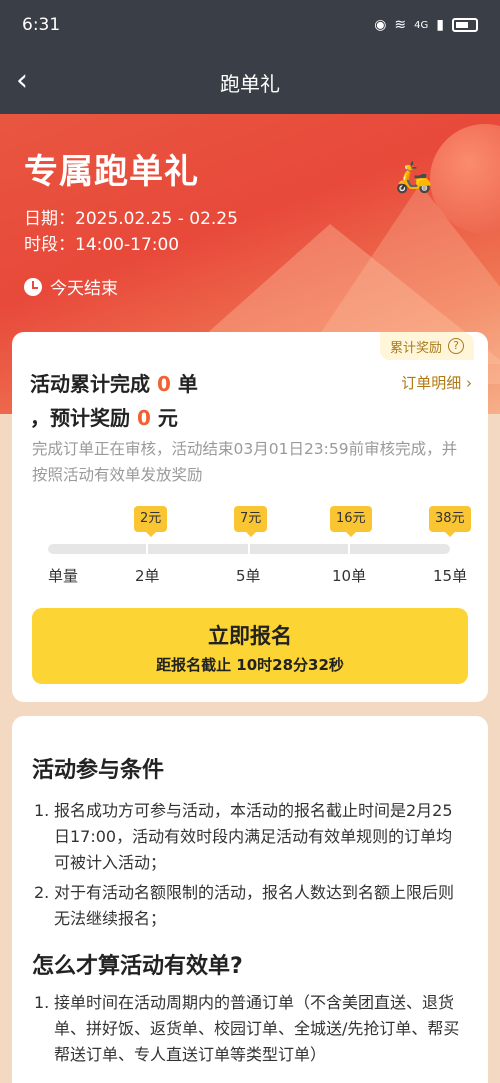 Image resolution: width=500 pixels, height=1083 pixels. I want to click on watermark: @ 龙安夜雨, so click(456, 1069).